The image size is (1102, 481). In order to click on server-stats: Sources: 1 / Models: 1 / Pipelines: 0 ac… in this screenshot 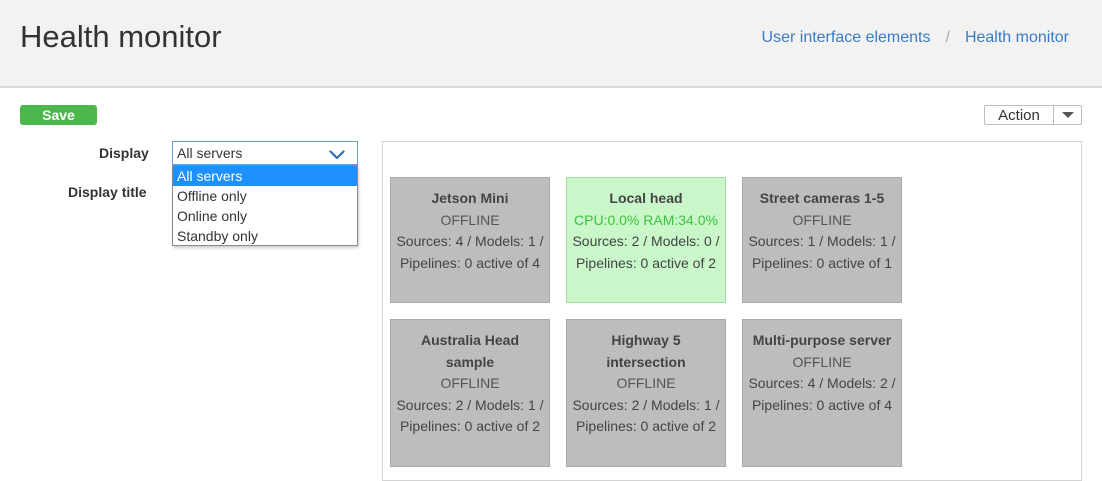, I will do `click(822, 252)`.